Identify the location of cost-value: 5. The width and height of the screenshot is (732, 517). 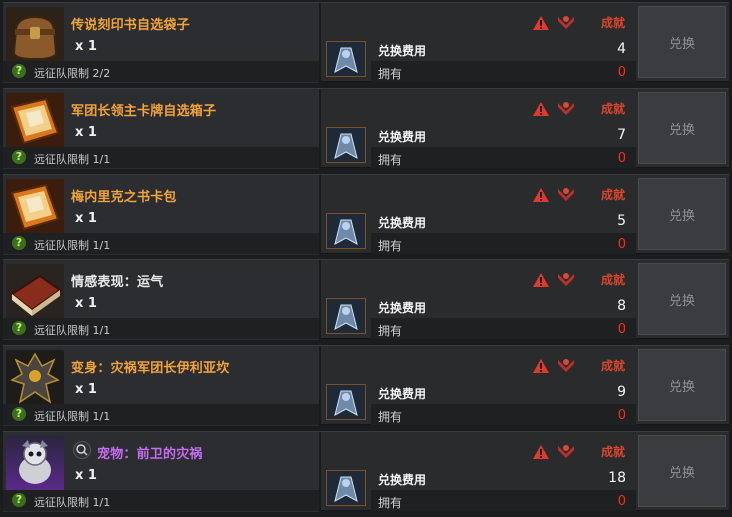
(621, 221).